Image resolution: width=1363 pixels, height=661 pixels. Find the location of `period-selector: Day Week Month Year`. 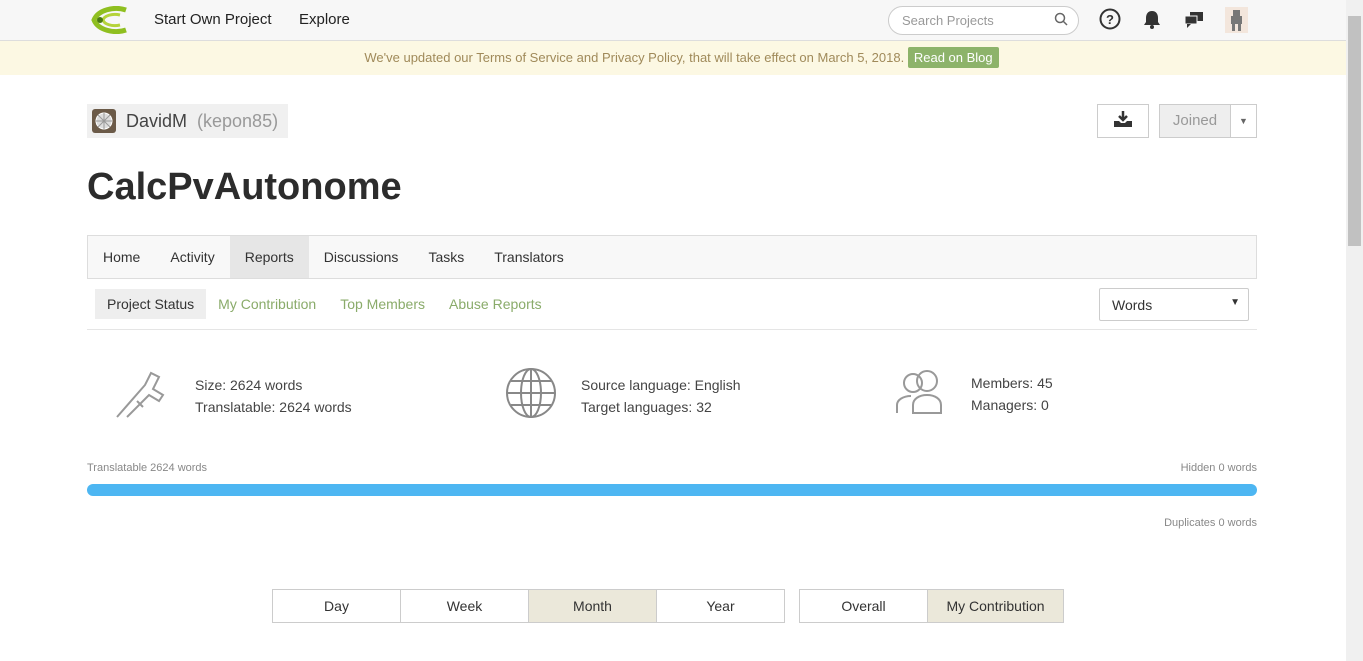

period-selector: Day Week Month Year is located at coordinates (528, 606).